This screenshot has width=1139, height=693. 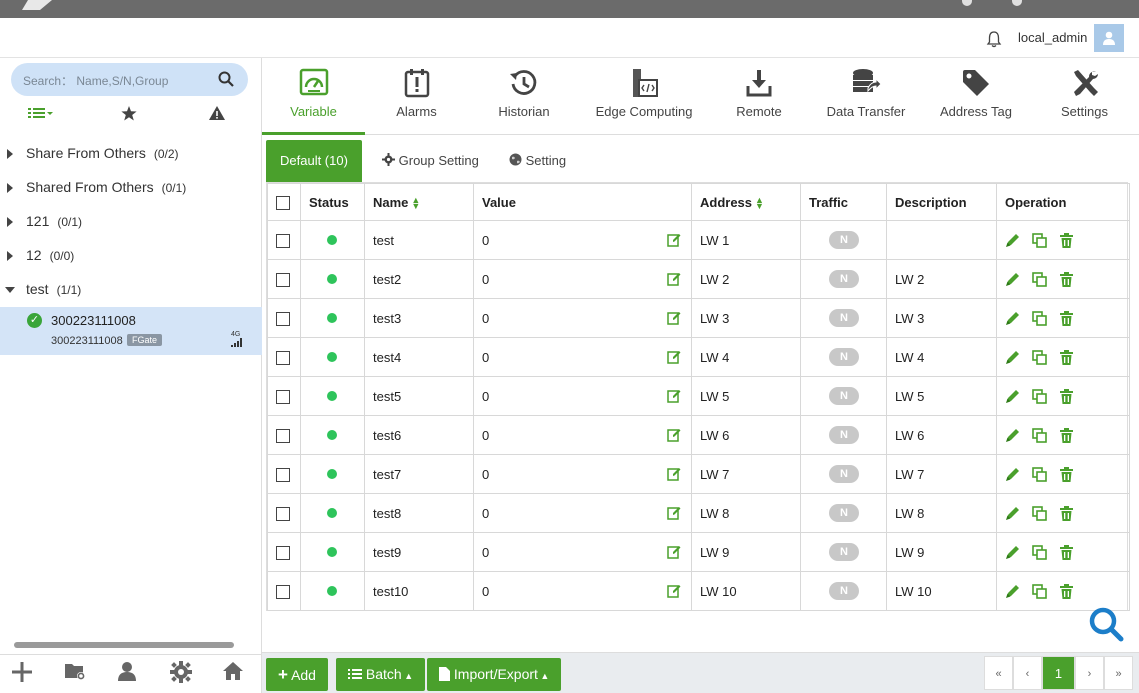 I want to click on menu-icon, so click(x=1017, y=3).